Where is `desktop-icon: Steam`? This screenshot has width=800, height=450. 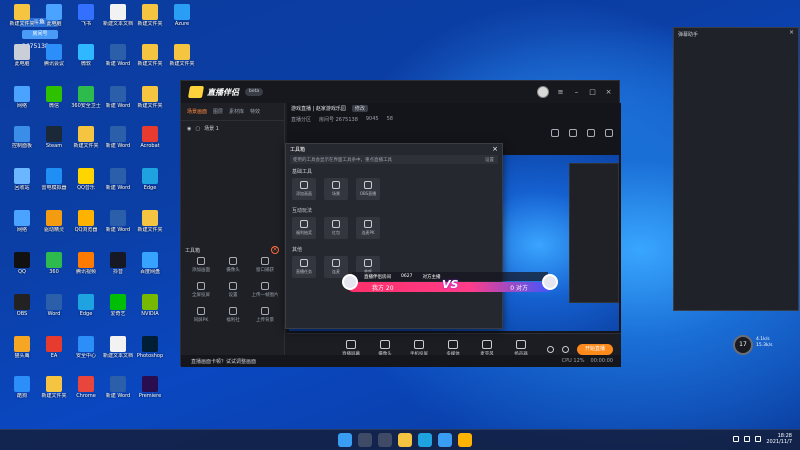 desktop-icon: Steam is located at coordinates (54, 143).